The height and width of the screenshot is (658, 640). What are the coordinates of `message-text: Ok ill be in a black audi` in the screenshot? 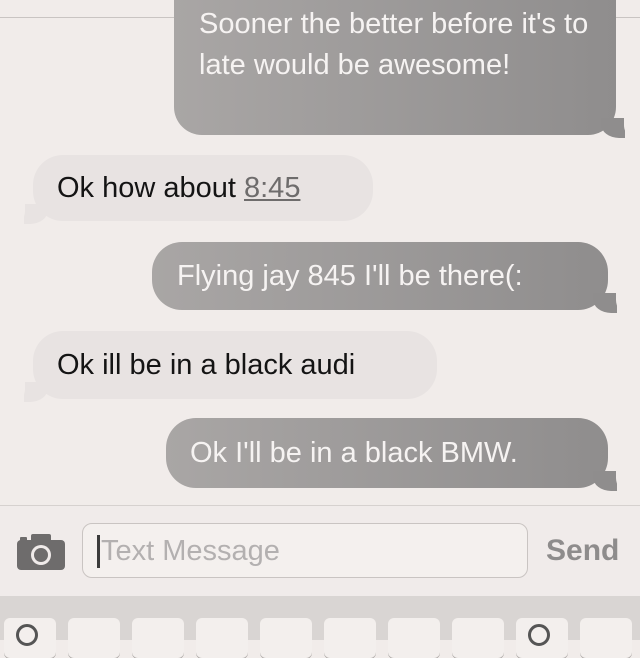 It's located at (206, 365).